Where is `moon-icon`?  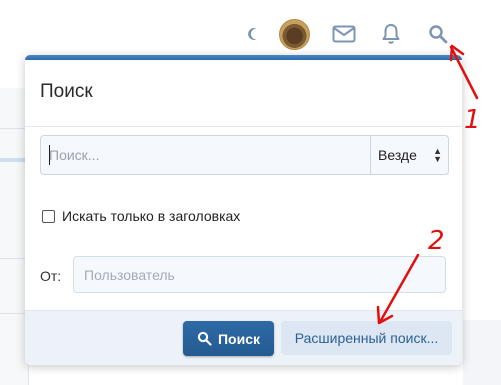
moon-icon is located at coordinates (254, 34).